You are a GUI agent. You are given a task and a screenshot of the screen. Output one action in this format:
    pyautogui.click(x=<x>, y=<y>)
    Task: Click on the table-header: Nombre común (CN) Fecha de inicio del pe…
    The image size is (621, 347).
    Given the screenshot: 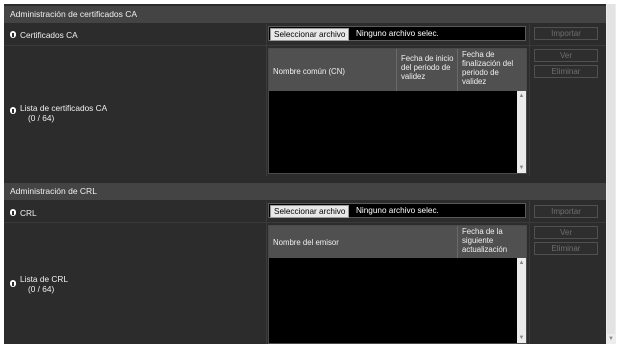 What is the action you would take?
    pyautogui.click(x=397, y=70)
    